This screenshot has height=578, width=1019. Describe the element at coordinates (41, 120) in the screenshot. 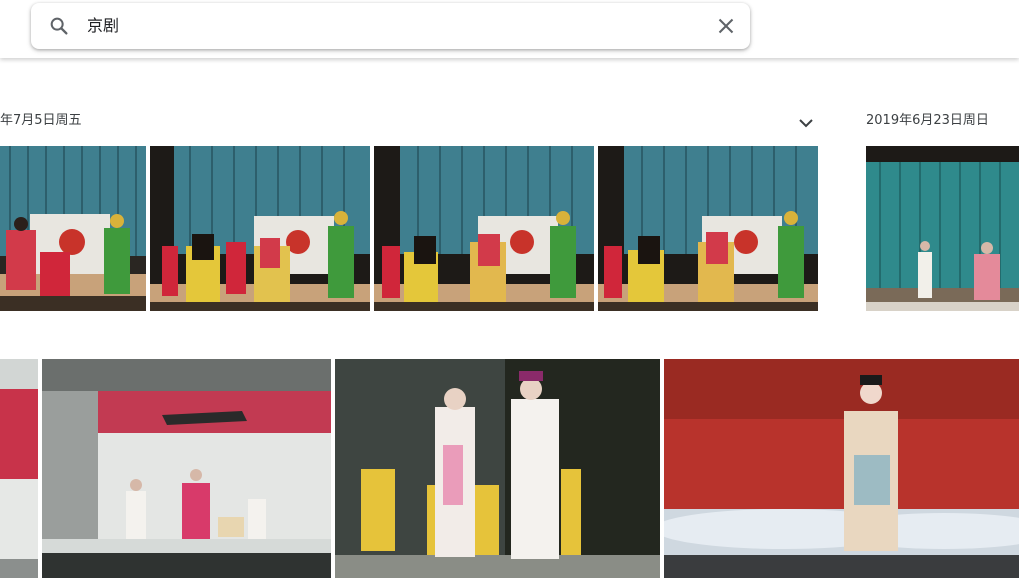

I see `date-group-label: 年7月5日周五` at that location.